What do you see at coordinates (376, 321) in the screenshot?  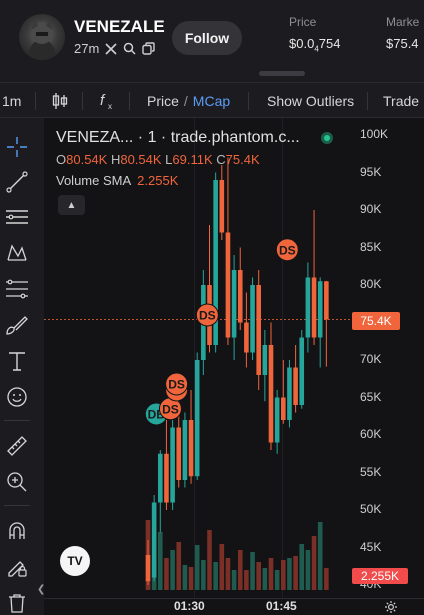 I see `last-price-label: 75.4K` at bounding box center [376, 321].